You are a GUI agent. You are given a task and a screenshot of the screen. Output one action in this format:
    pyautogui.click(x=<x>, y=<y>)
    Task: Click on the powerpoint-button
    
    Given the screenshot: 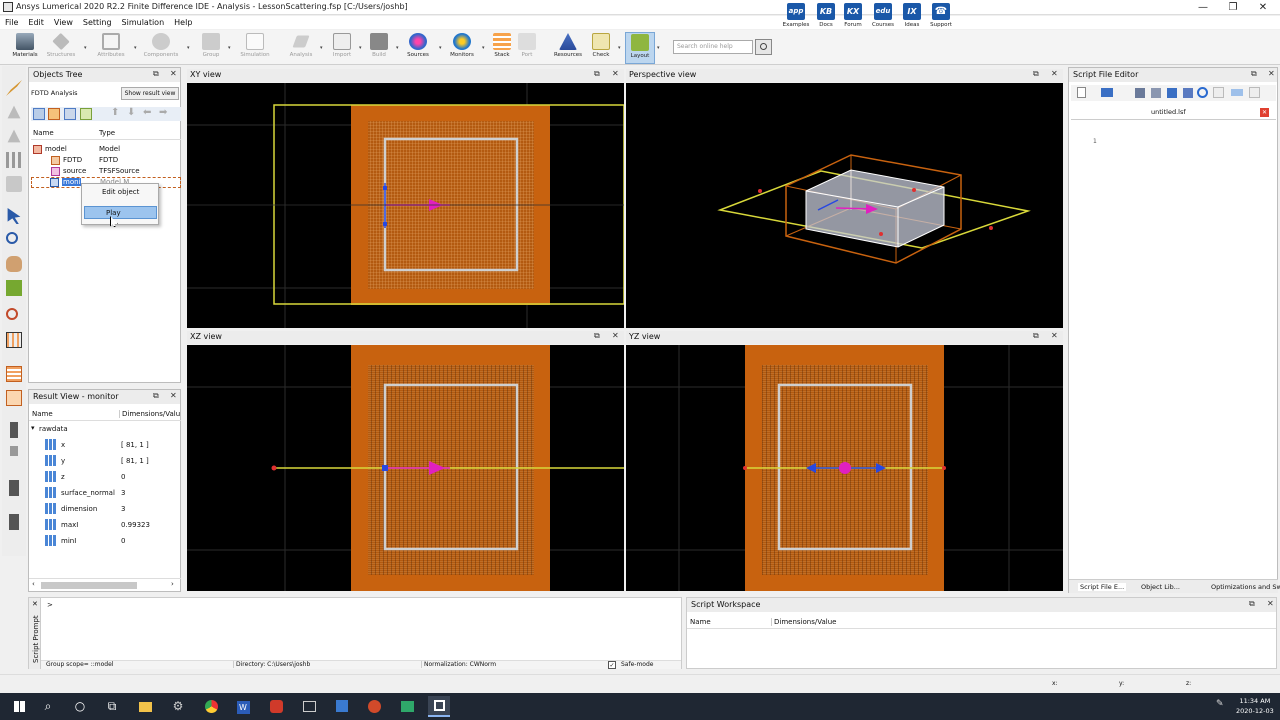 What is the action you would take?
    pyautogui.click(x=374, y=706)
    